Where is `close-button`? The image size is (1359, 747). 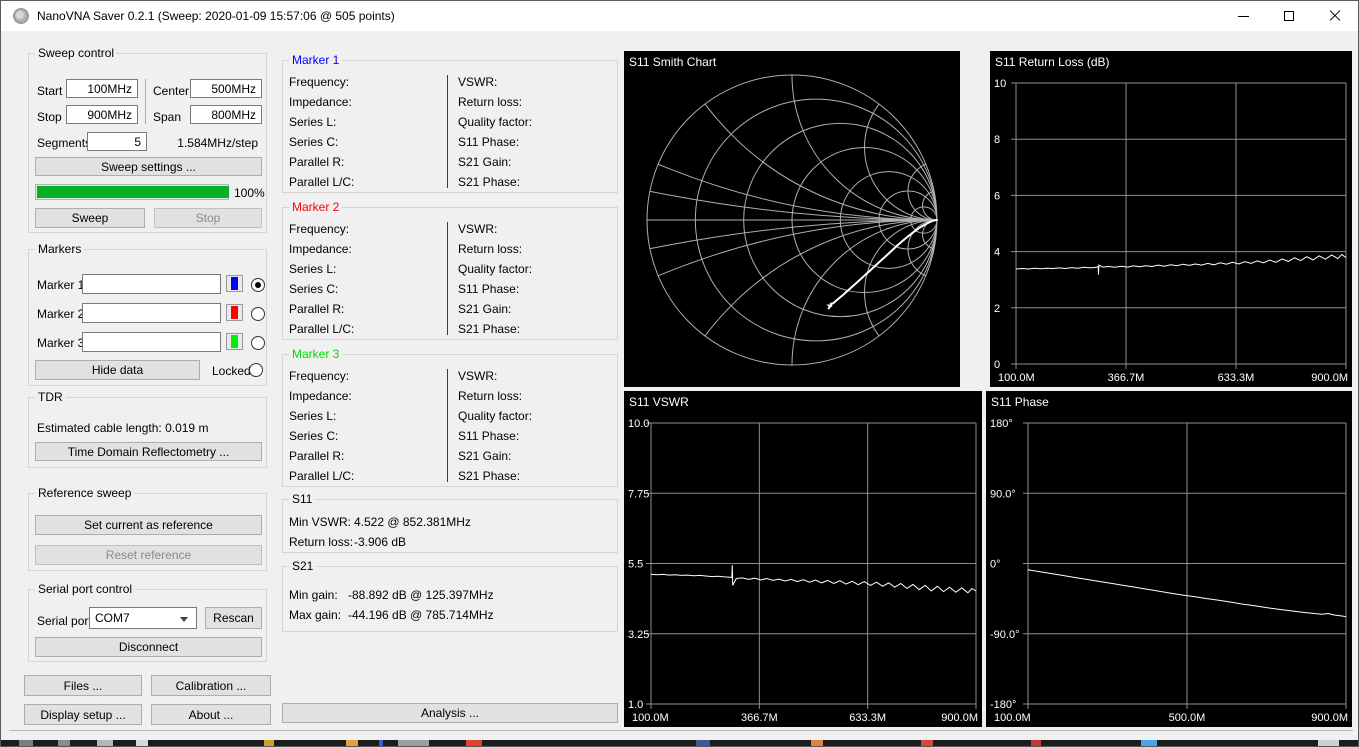
close-button is located at coordinates (1335, 16).